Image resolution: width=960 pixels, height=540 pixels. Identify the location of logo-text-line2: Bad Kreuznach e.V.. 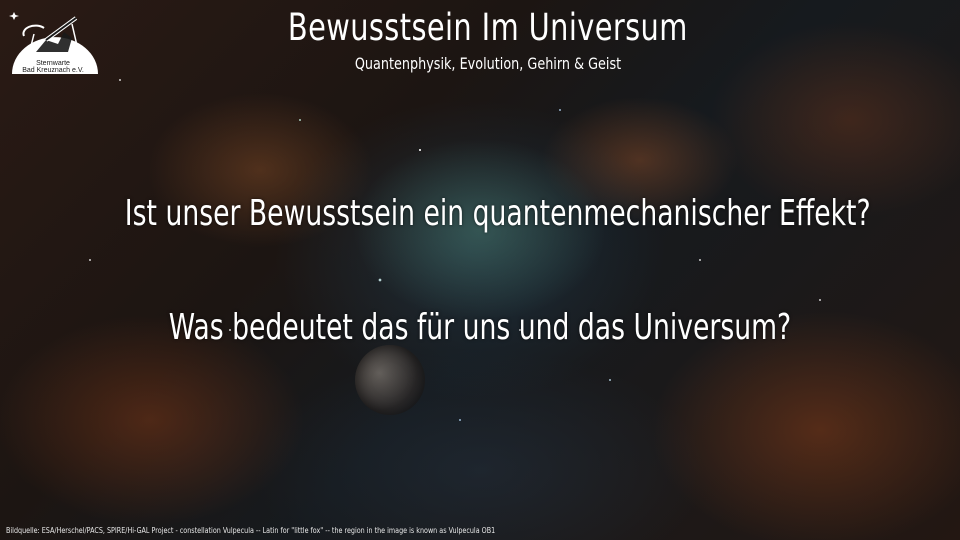
(53, 70).